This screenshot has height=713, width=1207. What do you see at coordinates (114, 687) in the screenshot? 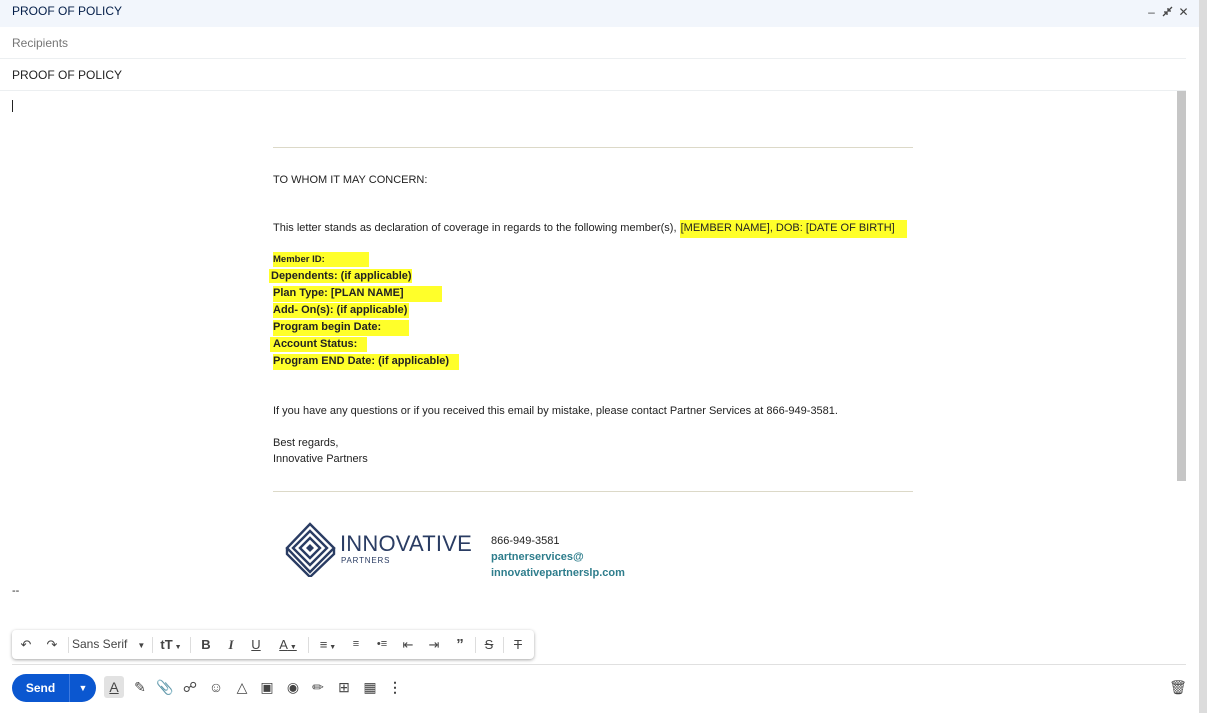
I see `formatting-options-icon: A` at bounding box center [114, 687].